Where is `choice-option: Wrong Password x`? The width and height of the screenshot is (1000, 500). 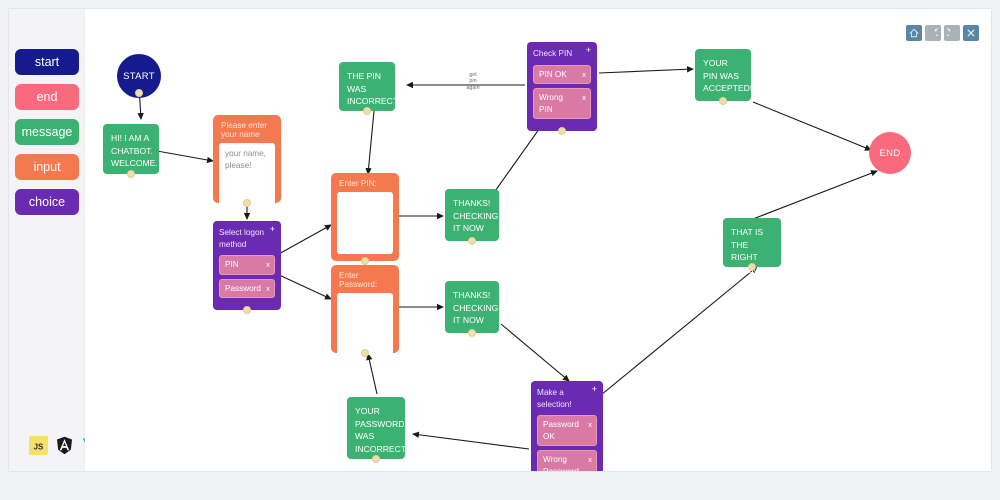 choice-option: Wrong Password x is located at coordinates (567, 460).